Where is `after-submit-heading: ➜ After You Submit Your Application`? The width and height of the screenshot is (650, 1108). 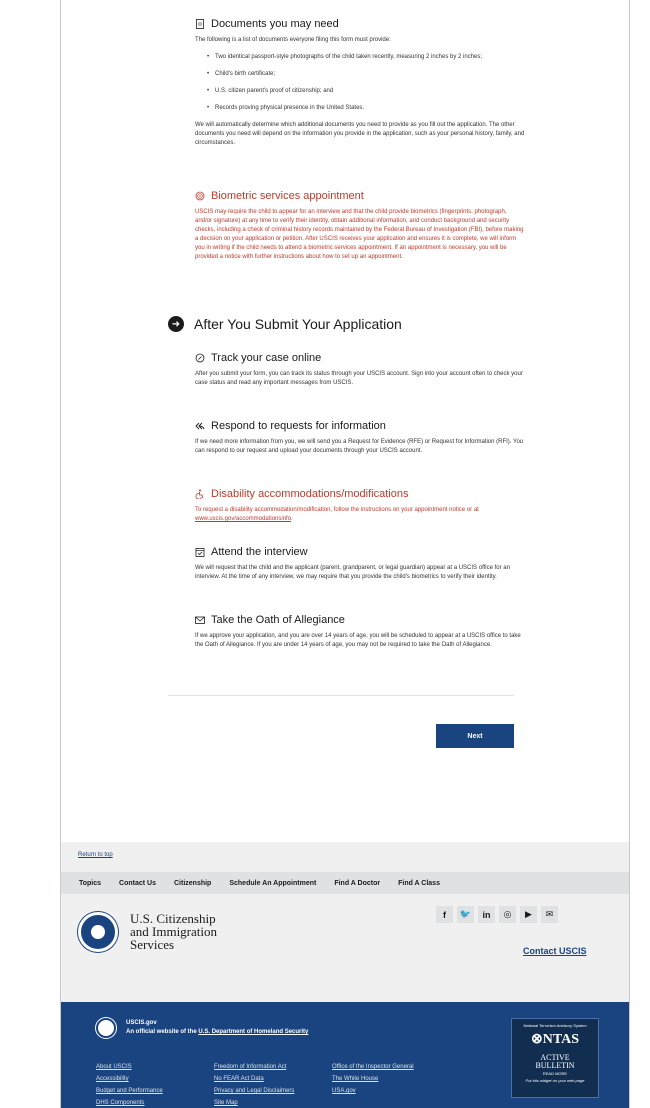 after-submit-heading: ➜ After You Submit Your Application is located at coordinates (285, 324).